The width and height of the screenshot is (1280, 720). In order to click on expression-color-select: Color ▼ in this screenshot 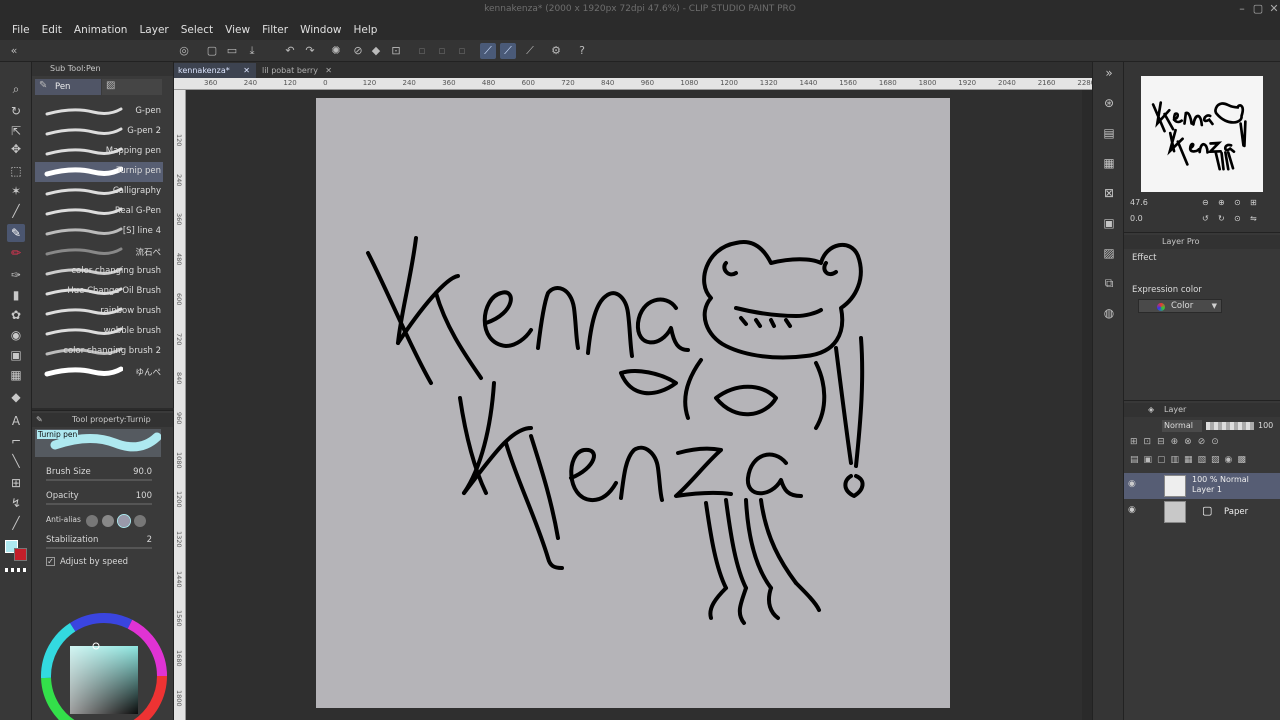, I will do `click(1180, 306)`.